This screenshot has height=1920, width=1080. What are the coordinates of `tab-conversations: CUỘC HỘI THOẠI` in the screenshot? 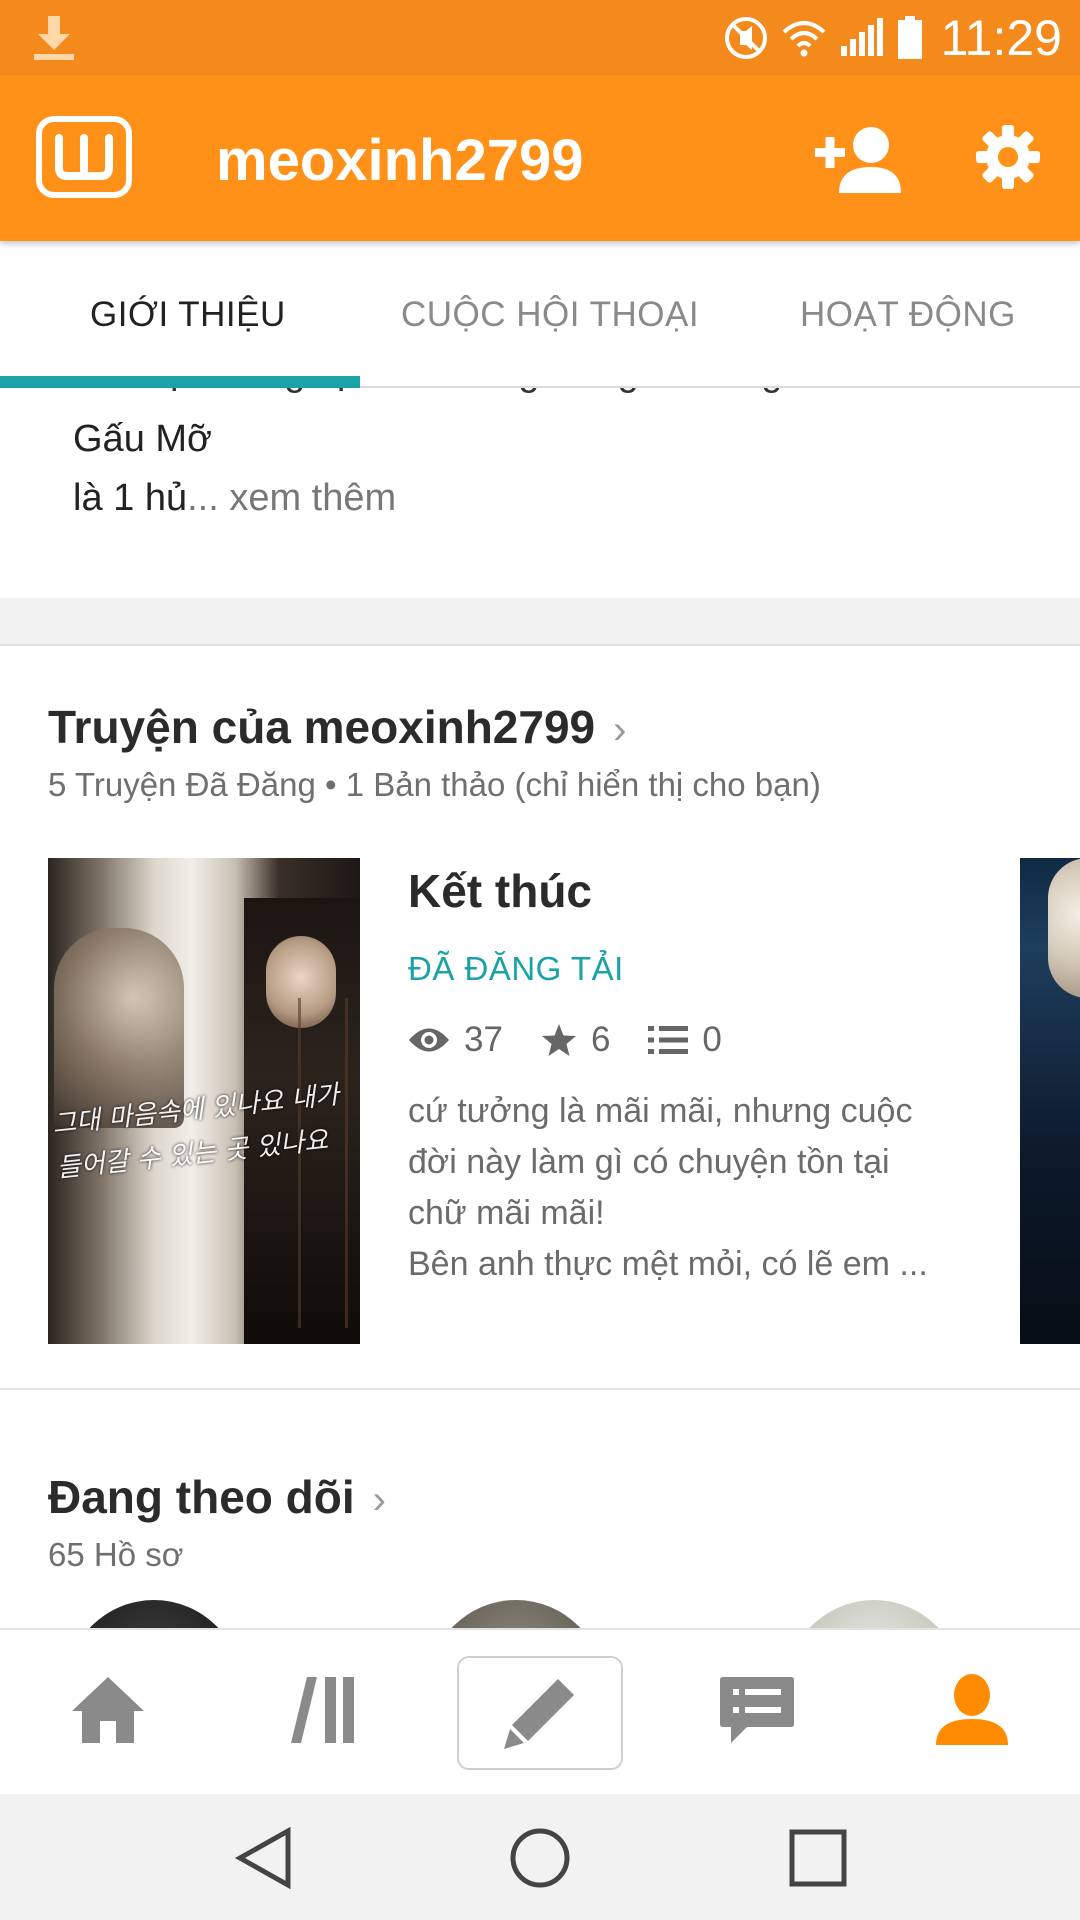 It's located at (550, 315).